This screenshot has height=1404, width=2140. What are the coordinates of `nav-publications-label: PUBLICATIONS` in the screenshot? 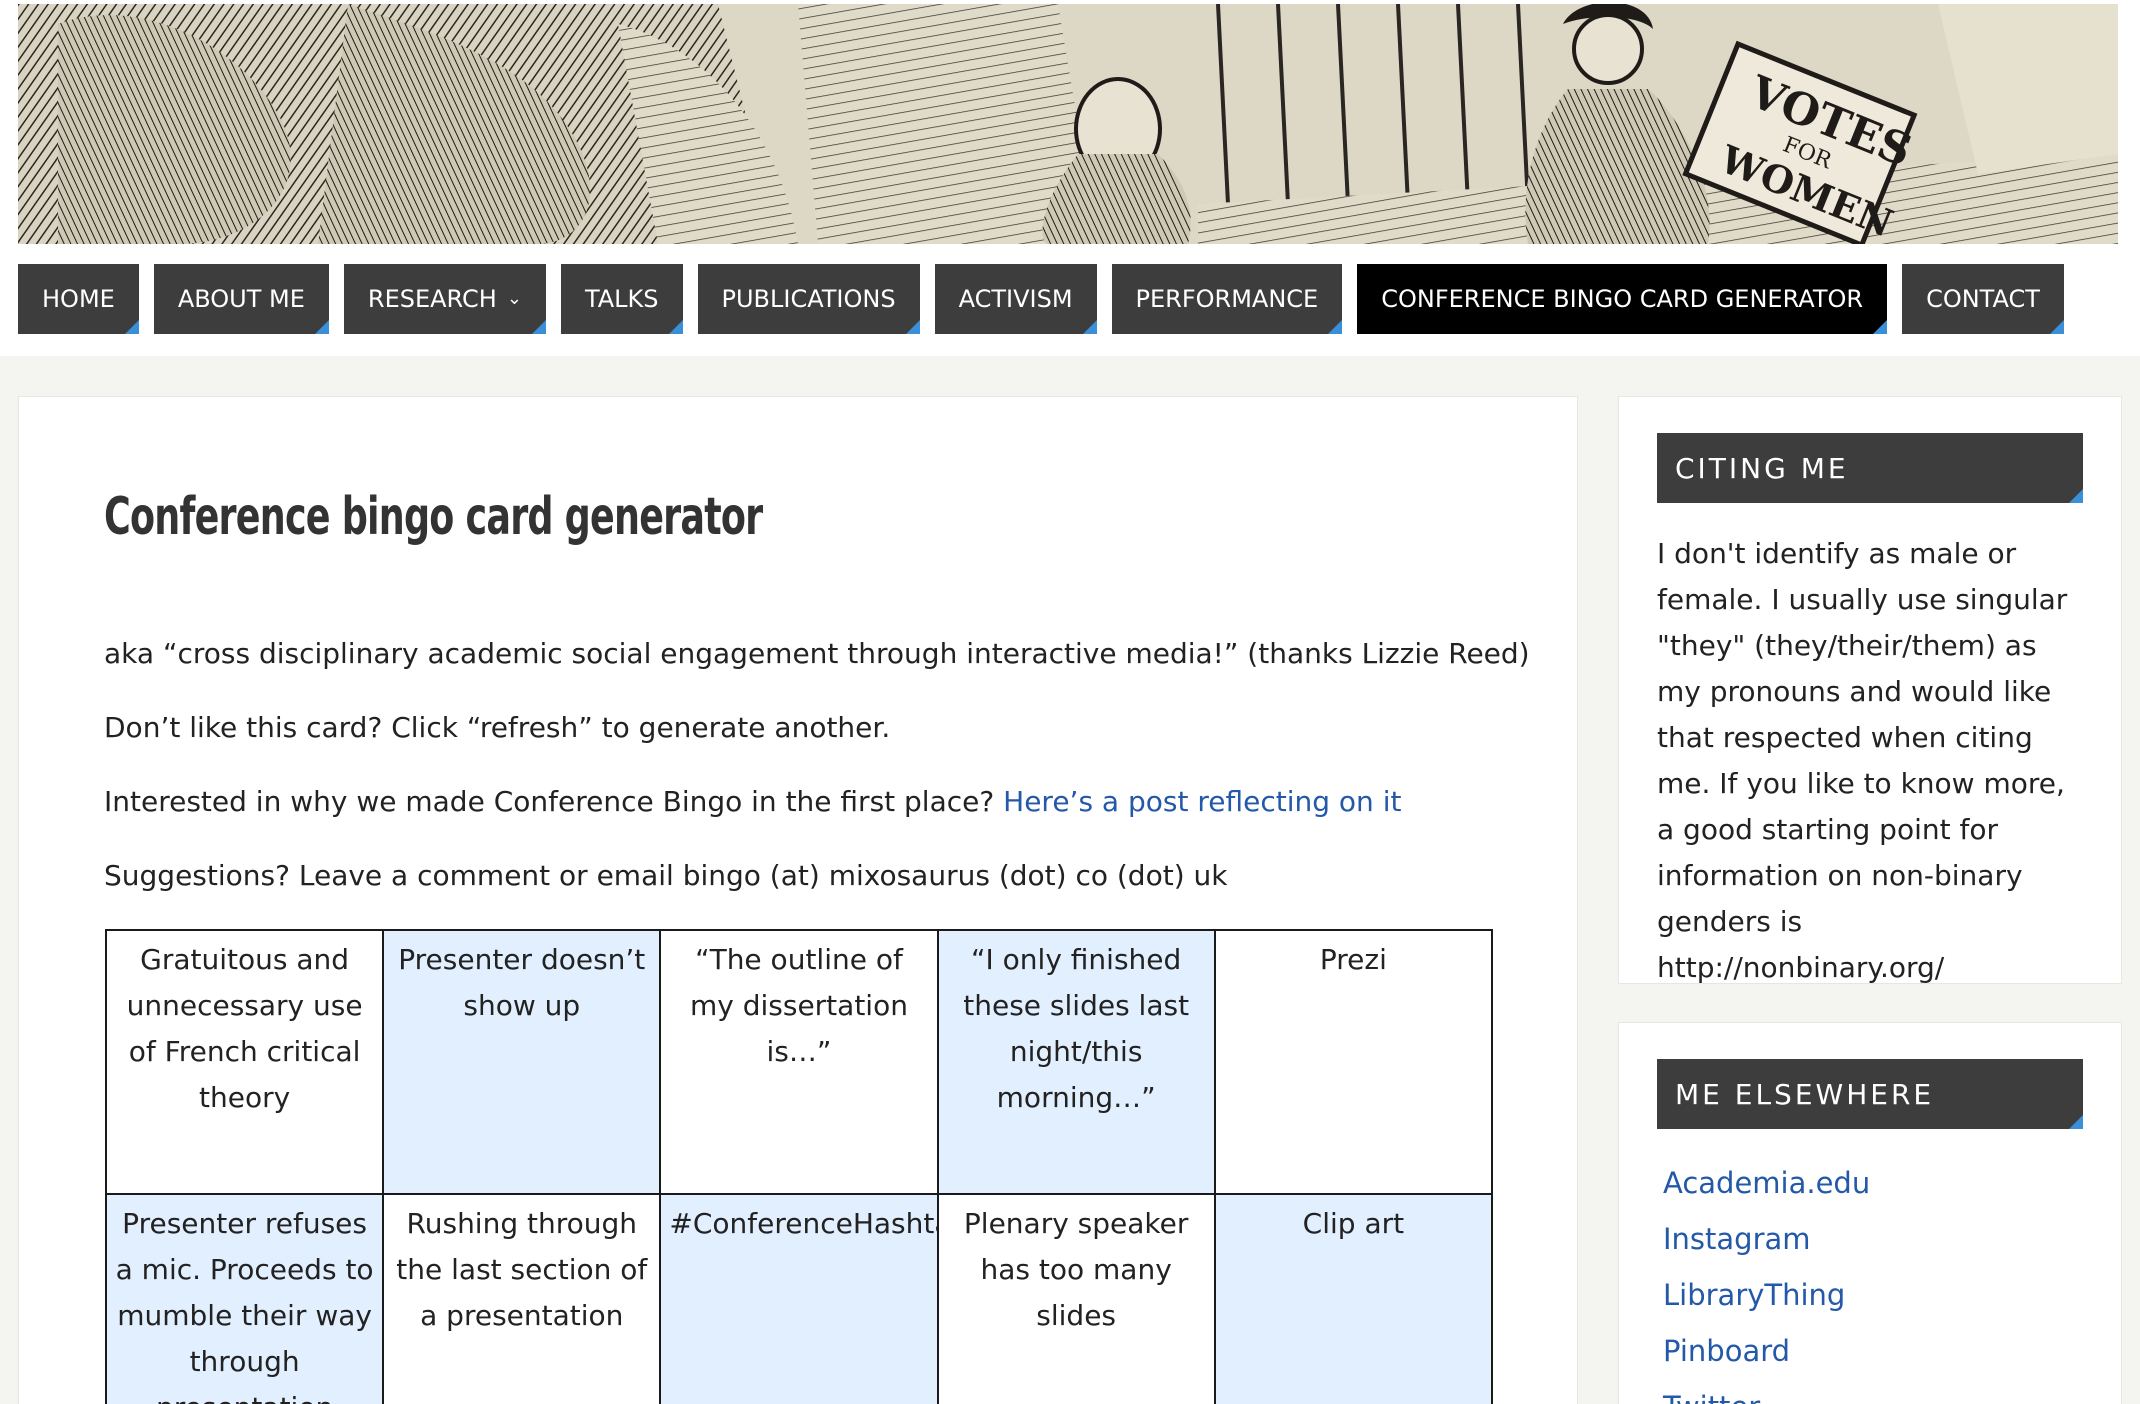 It's located at (808, 299).